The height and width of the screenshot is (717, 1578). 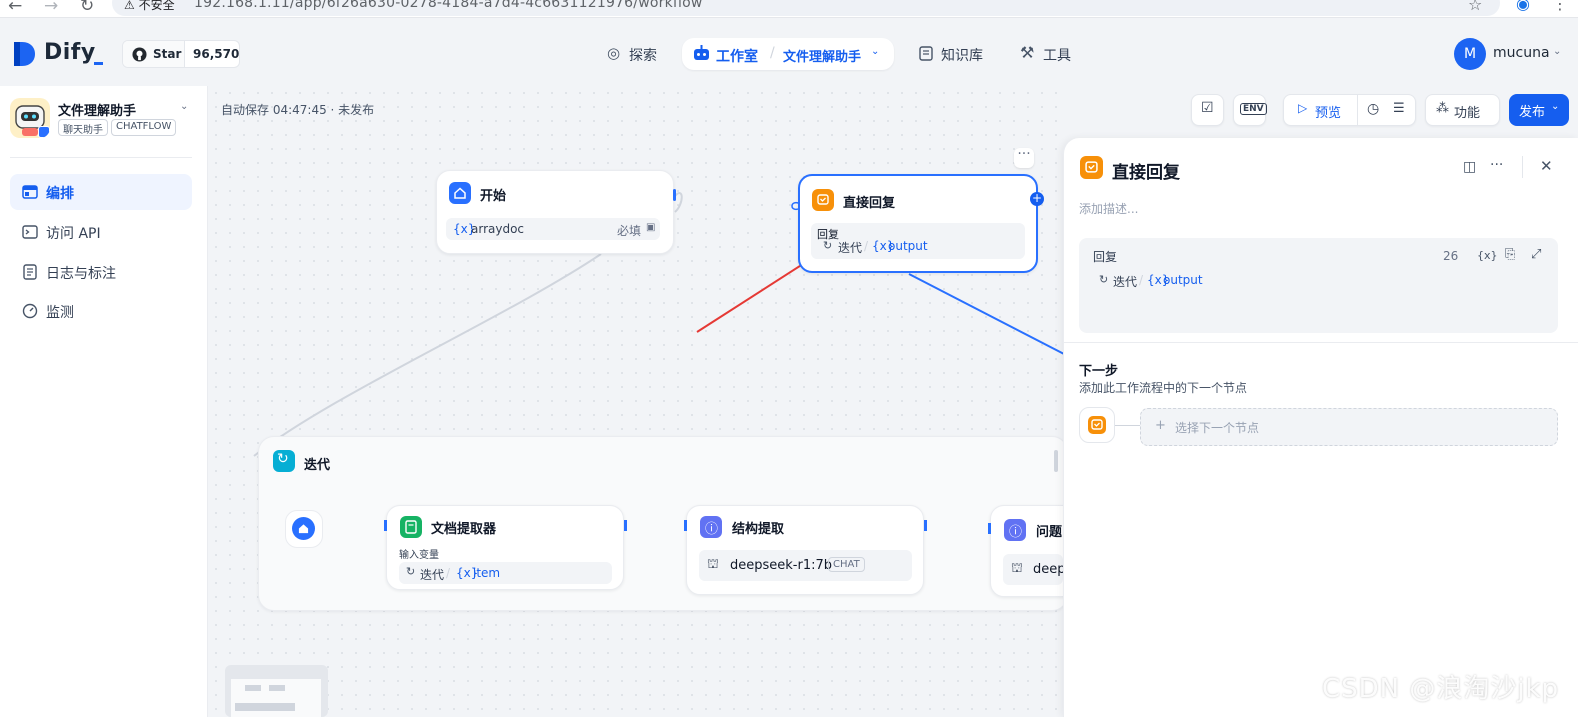 What do you see at coordinates (139, 54) in the screenshot?
I see `github-icon` at bounding box center [139, 54].